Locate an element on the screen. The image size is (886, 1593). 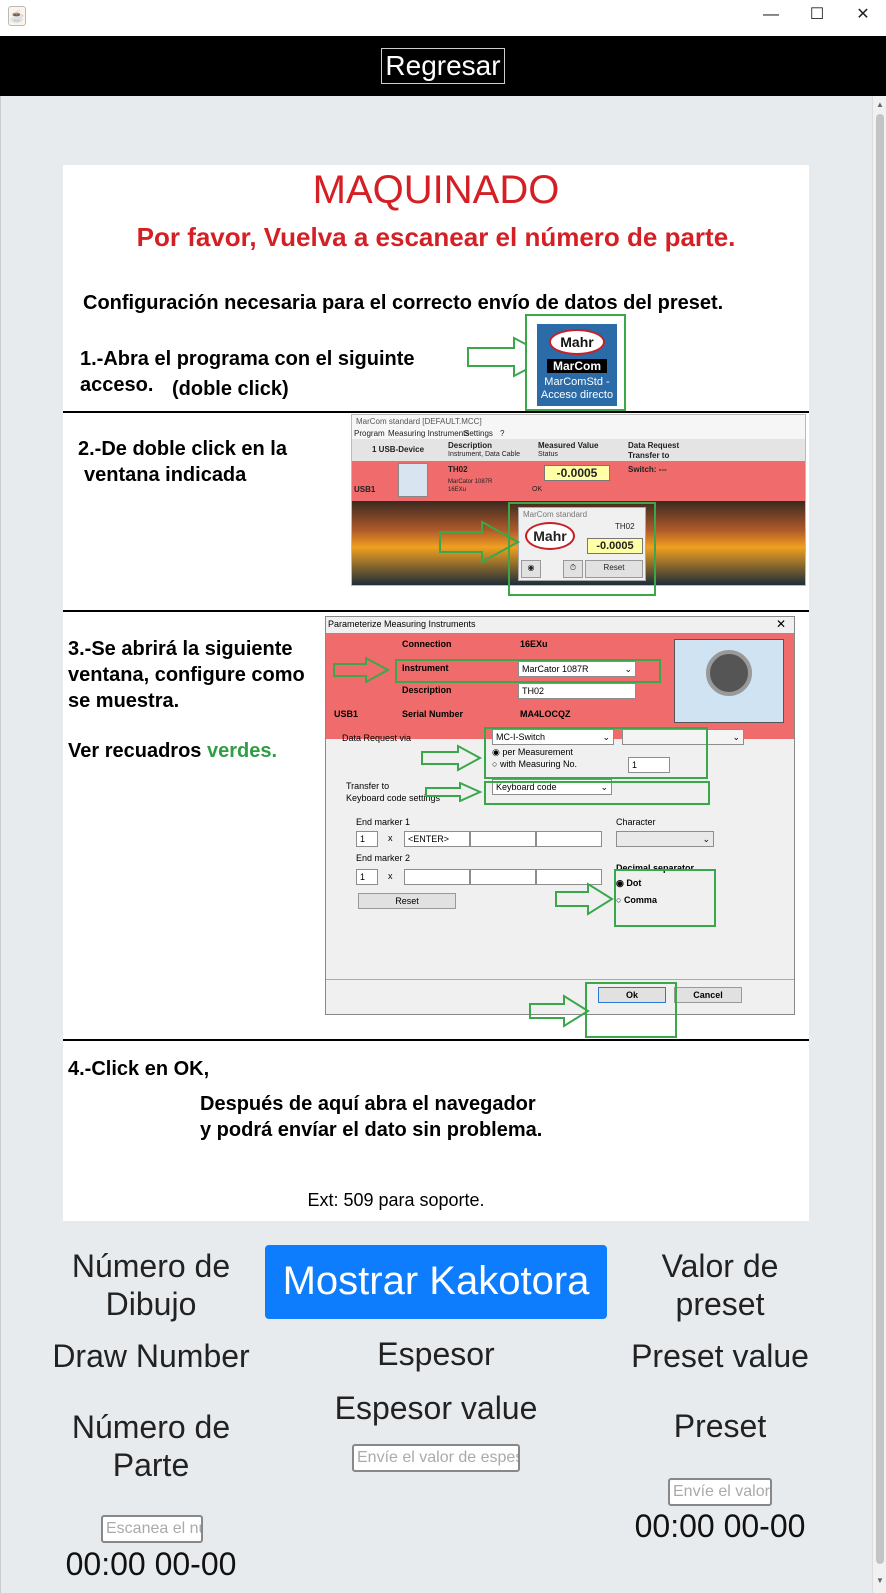
parte-input: Escanea el número is located at coordinates (152, 1529).